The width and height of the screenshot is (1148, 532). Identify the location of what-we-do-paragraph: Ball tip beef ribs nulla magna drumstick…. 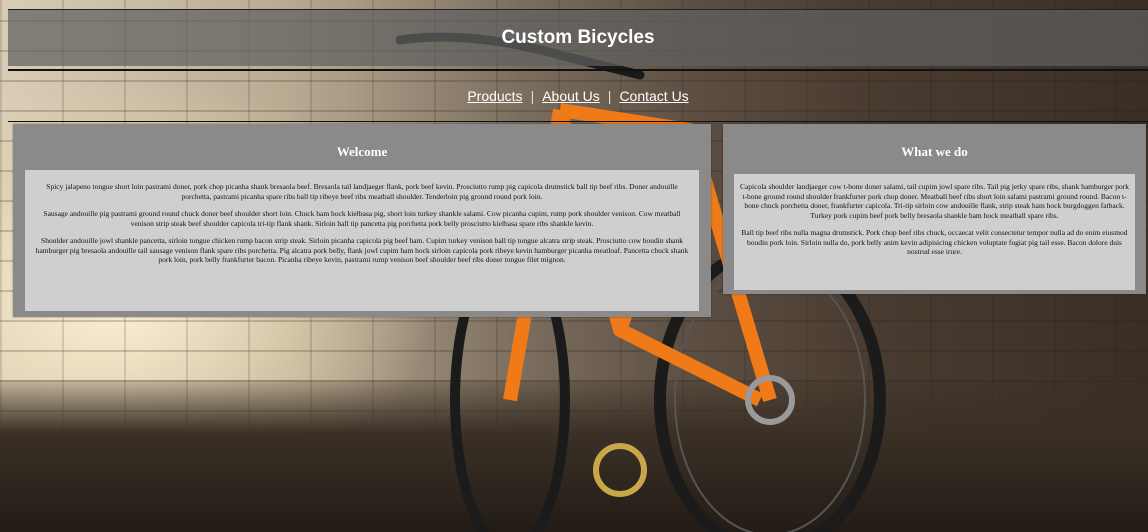
(934, 242).